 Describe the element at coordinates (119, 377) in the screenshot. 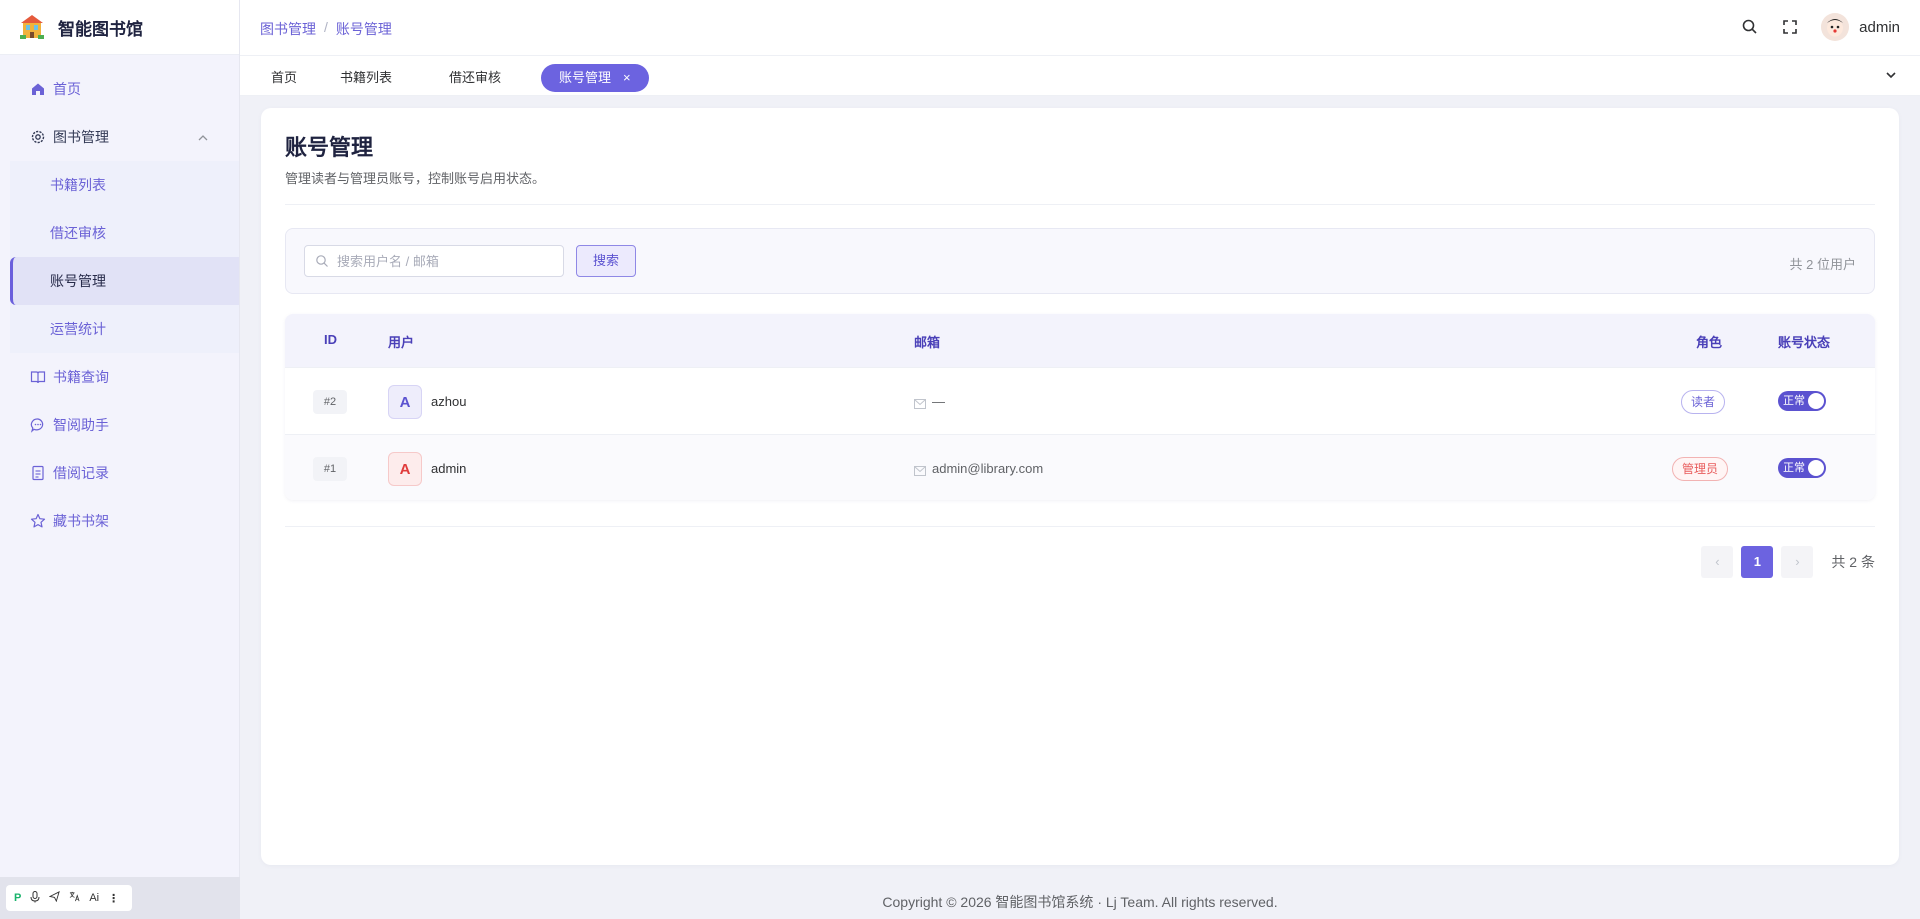

I see `sidebar-item-book-search: 书籍查询` at that location.